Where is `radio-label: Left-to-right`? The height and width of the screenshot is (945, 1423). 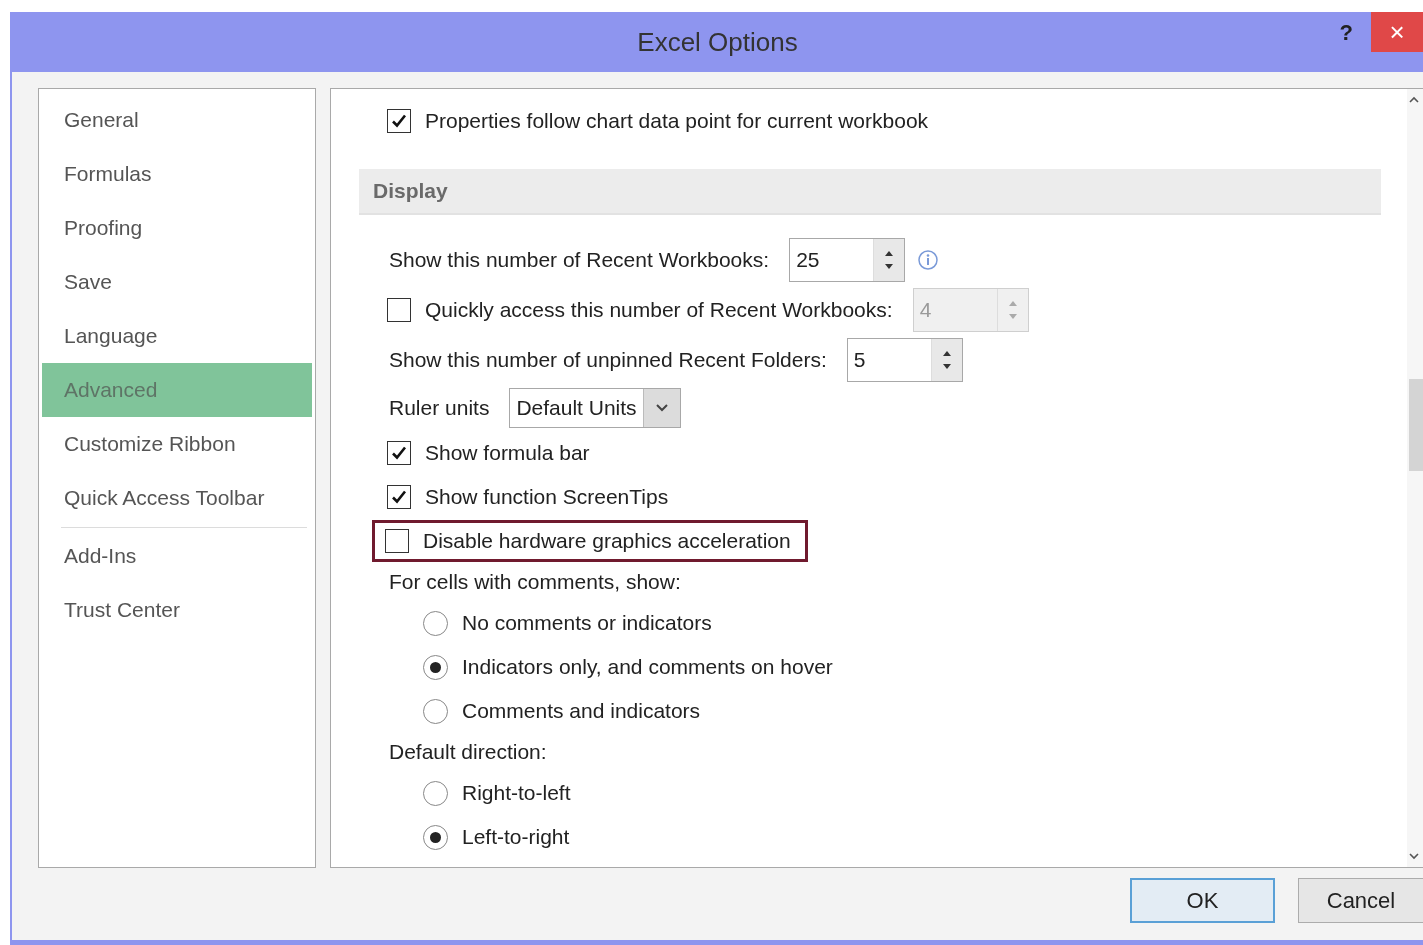 radio-label: Left-to-right is located at coordinates (516, 837).